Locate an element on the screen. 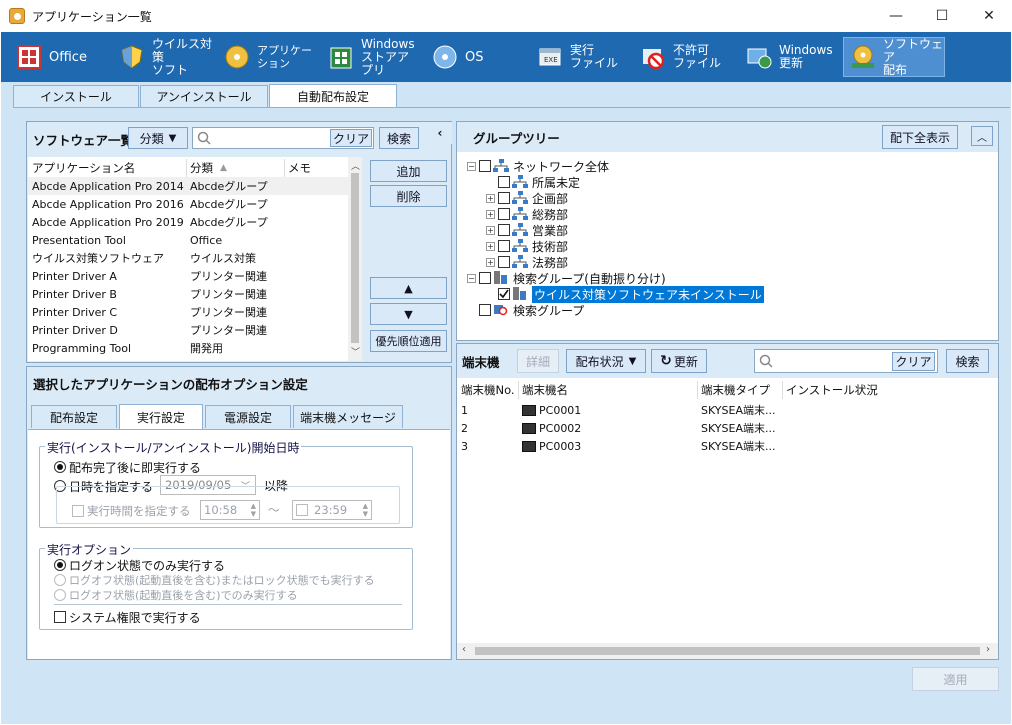 The width and height of the screenshot is (1012, 725). move-up-button: ▲ is located at coordinates (408, 288).